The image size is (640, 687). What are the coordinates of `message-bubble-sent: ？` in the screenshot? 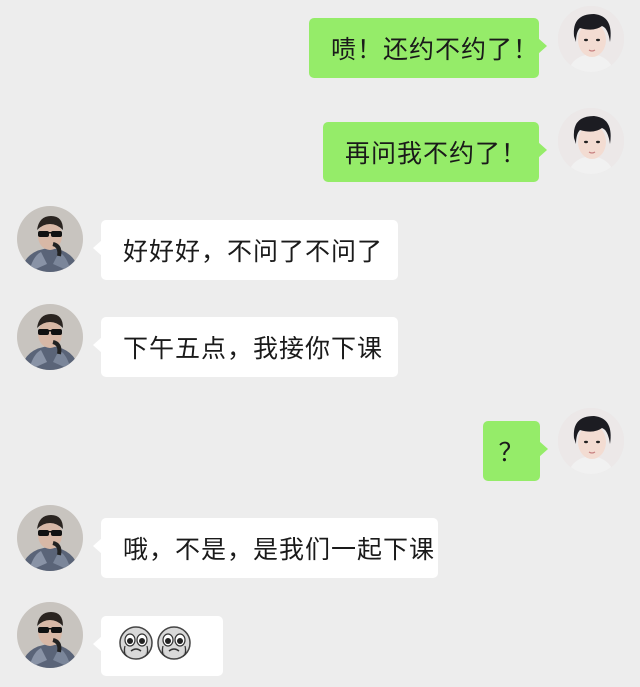 It's located at (515, 451).